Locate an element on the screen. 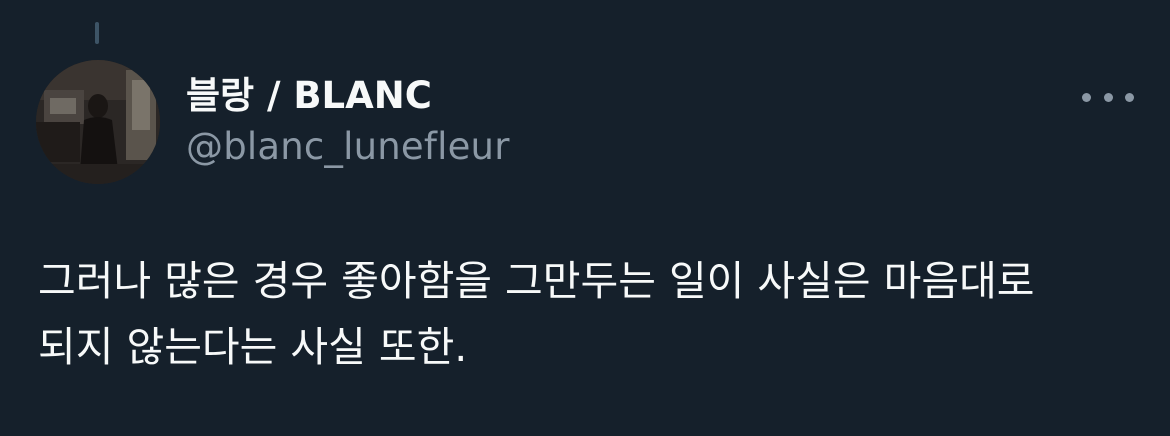  tweet-text-line: 그러나 많은 경우 좋아함을 그만두는 일이 사실은 마음대로 is located at coordinates (536, 281).